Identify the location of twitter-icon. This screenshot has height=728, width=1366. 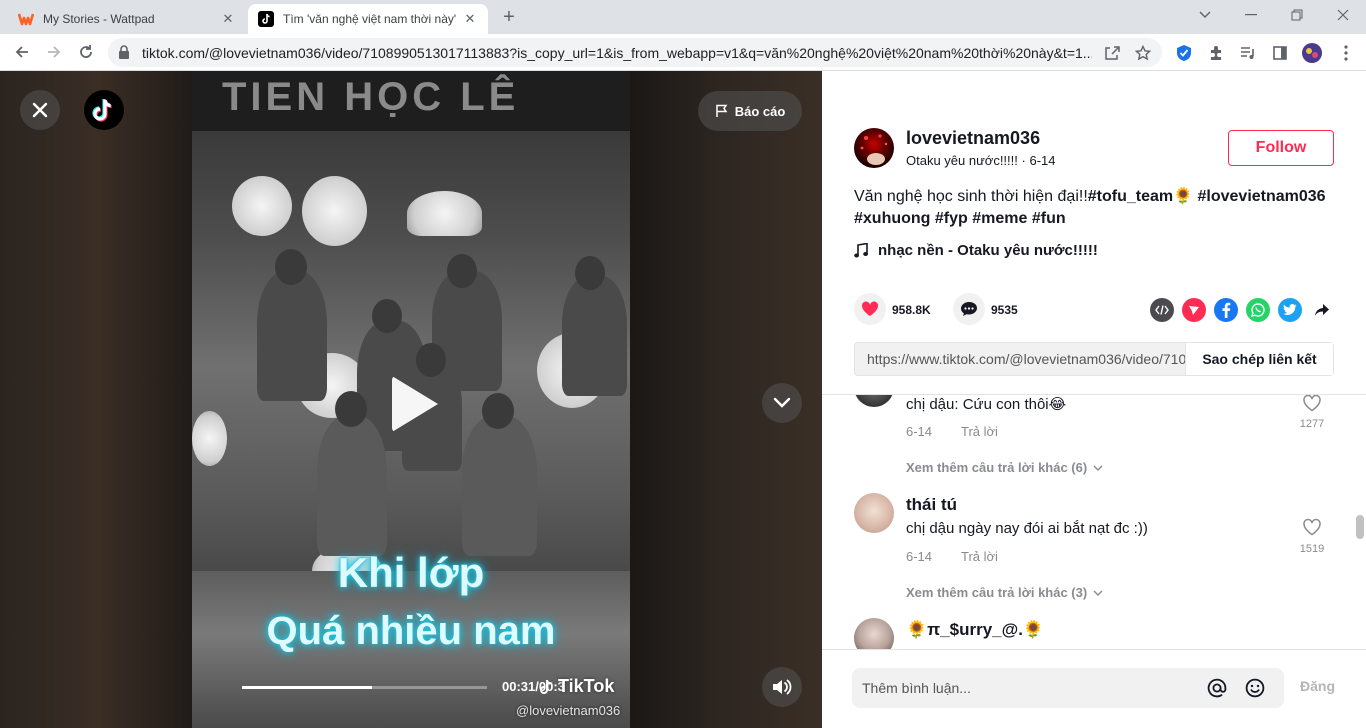
(1290, 309).